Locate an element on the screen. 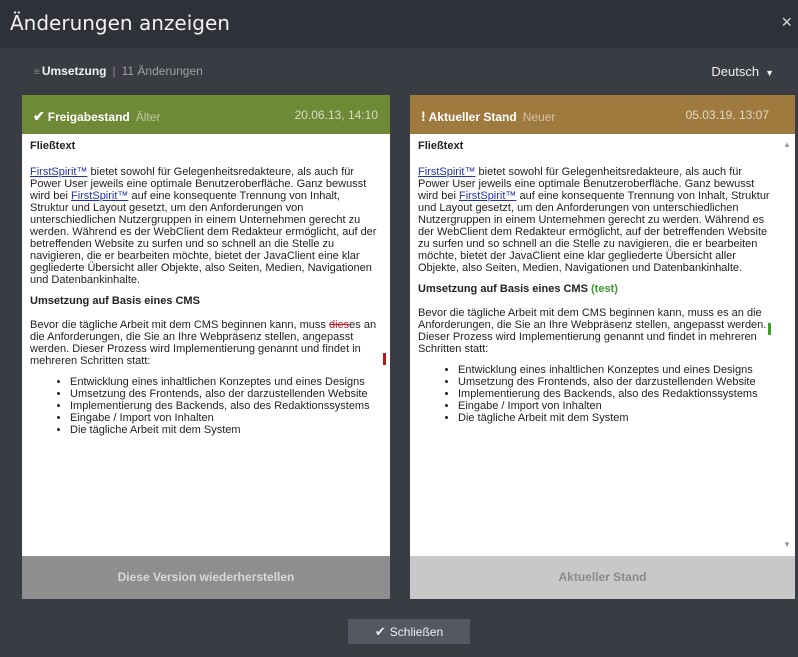 The height and width of the screenshot is (657, 798). addition-marker is located at coordinates (769, 329).